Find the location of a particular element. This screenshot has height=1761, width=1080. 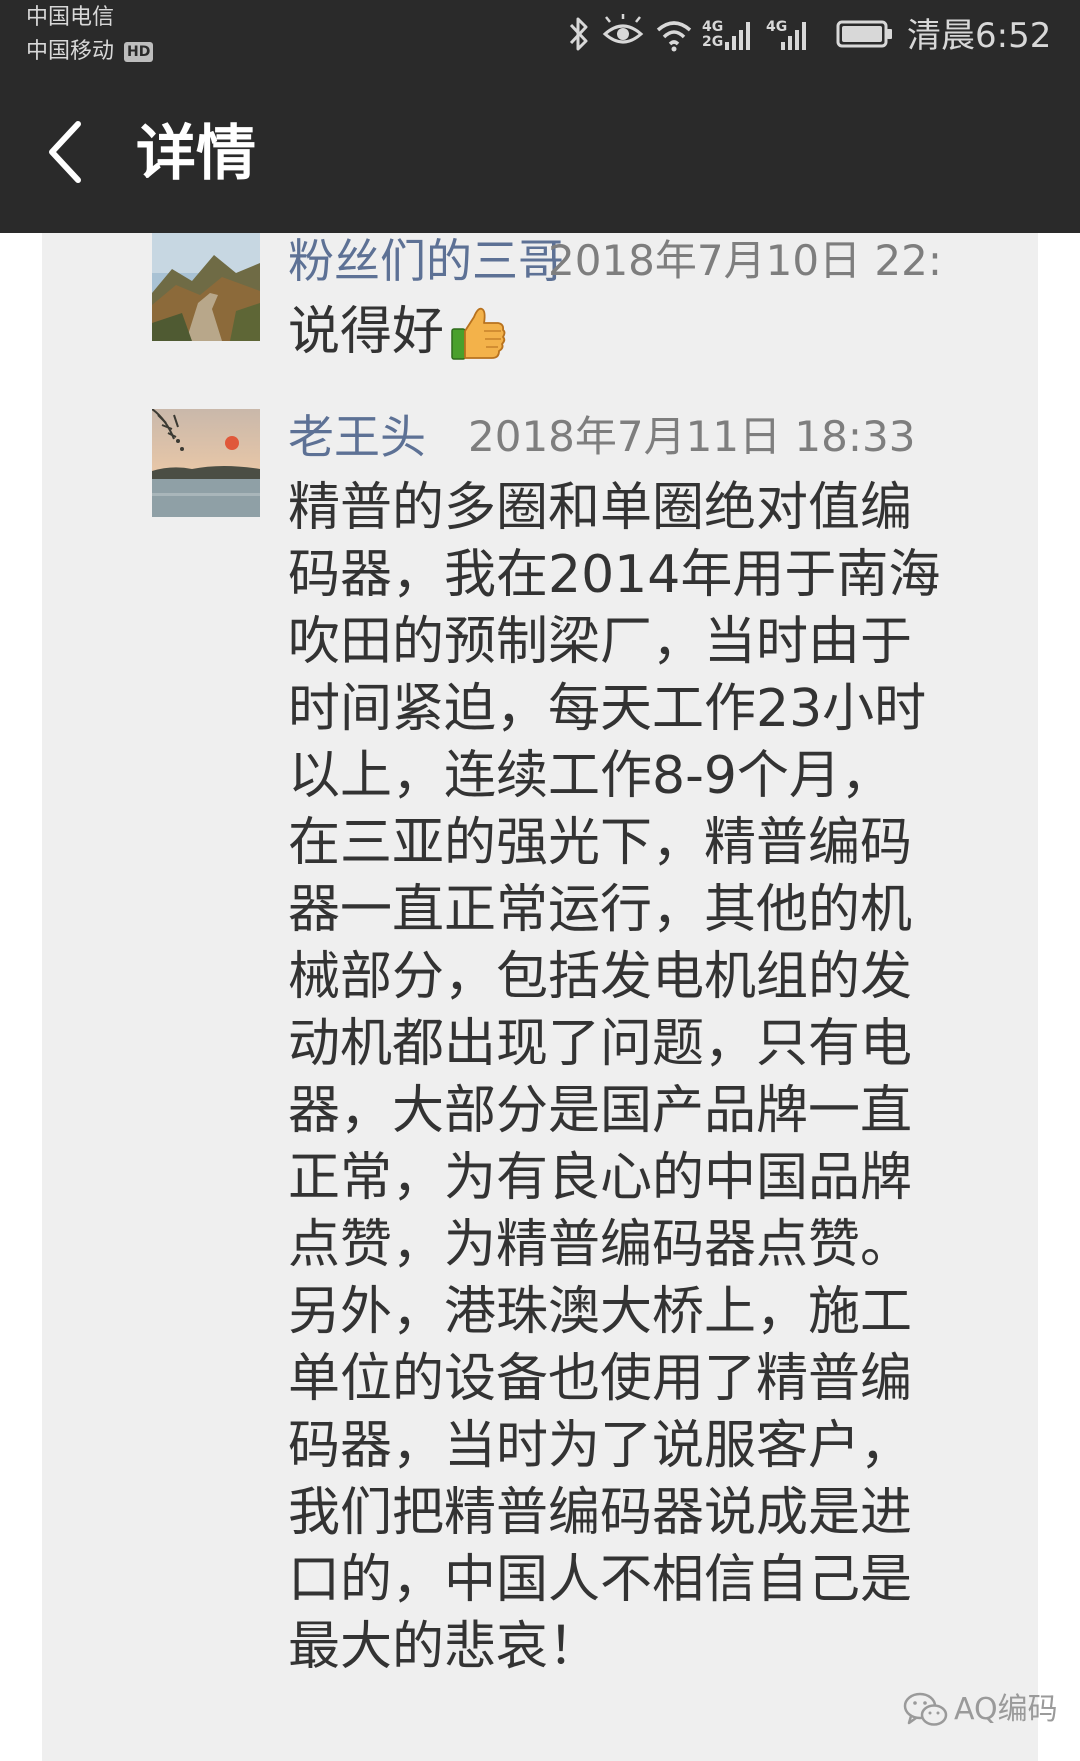

nickname: 粉丝们的三哥 is located at coordinates (426, 261).